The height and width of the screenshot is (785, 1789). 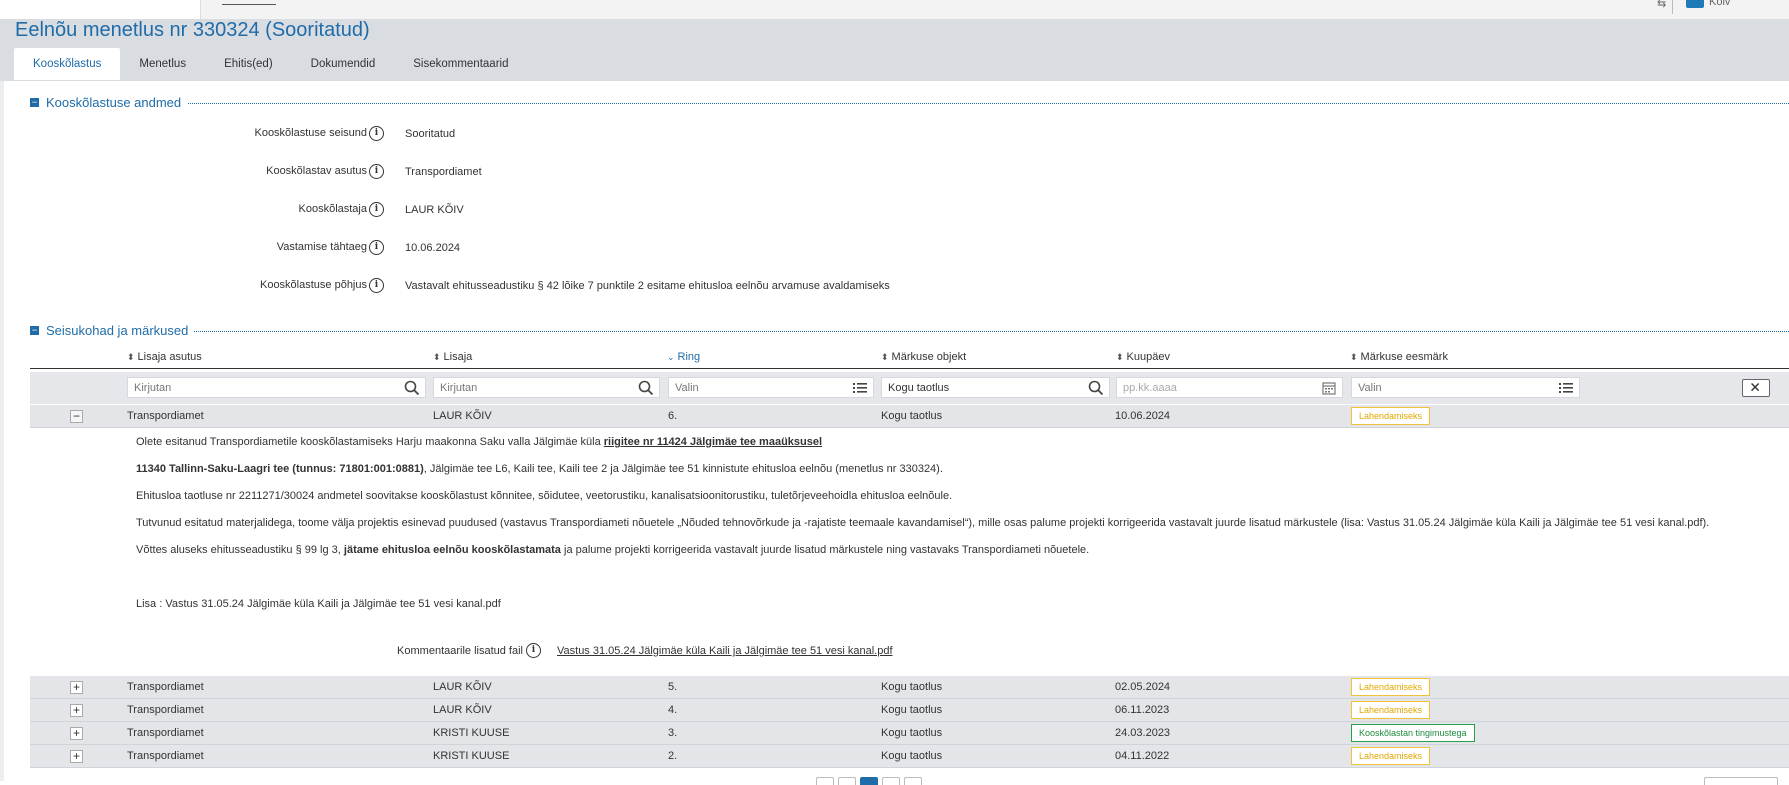 What do you see at coordinates (683, 357) in the screenshot?
I see `column-header-ring: ⌄ Ring` at bounding box center [683, 357].